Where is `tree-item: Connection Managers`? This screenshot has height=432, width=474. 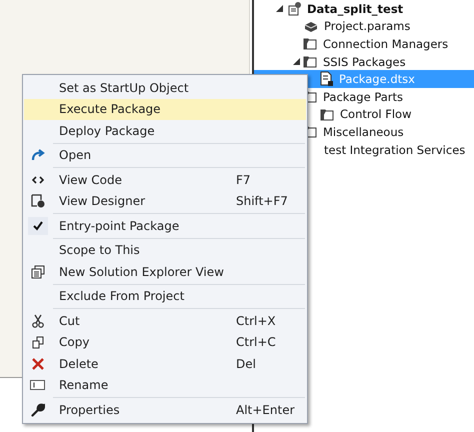 tree-item: Connection Managers is located at coordinates (364, 44).